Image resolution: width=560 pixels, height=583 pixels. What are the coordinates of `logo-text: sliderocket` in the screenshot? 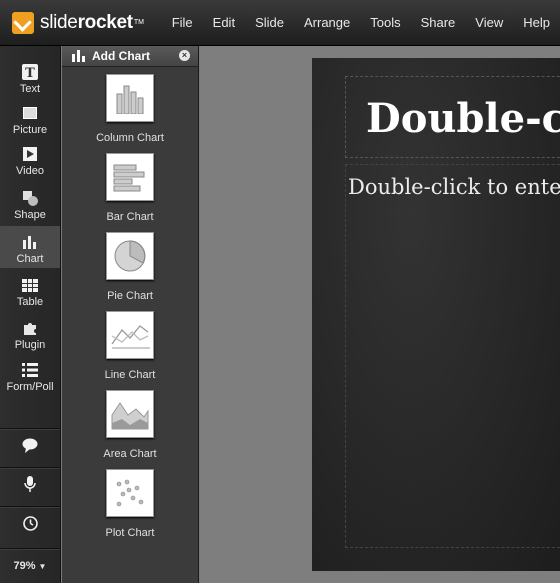 It's located at (86, 22).